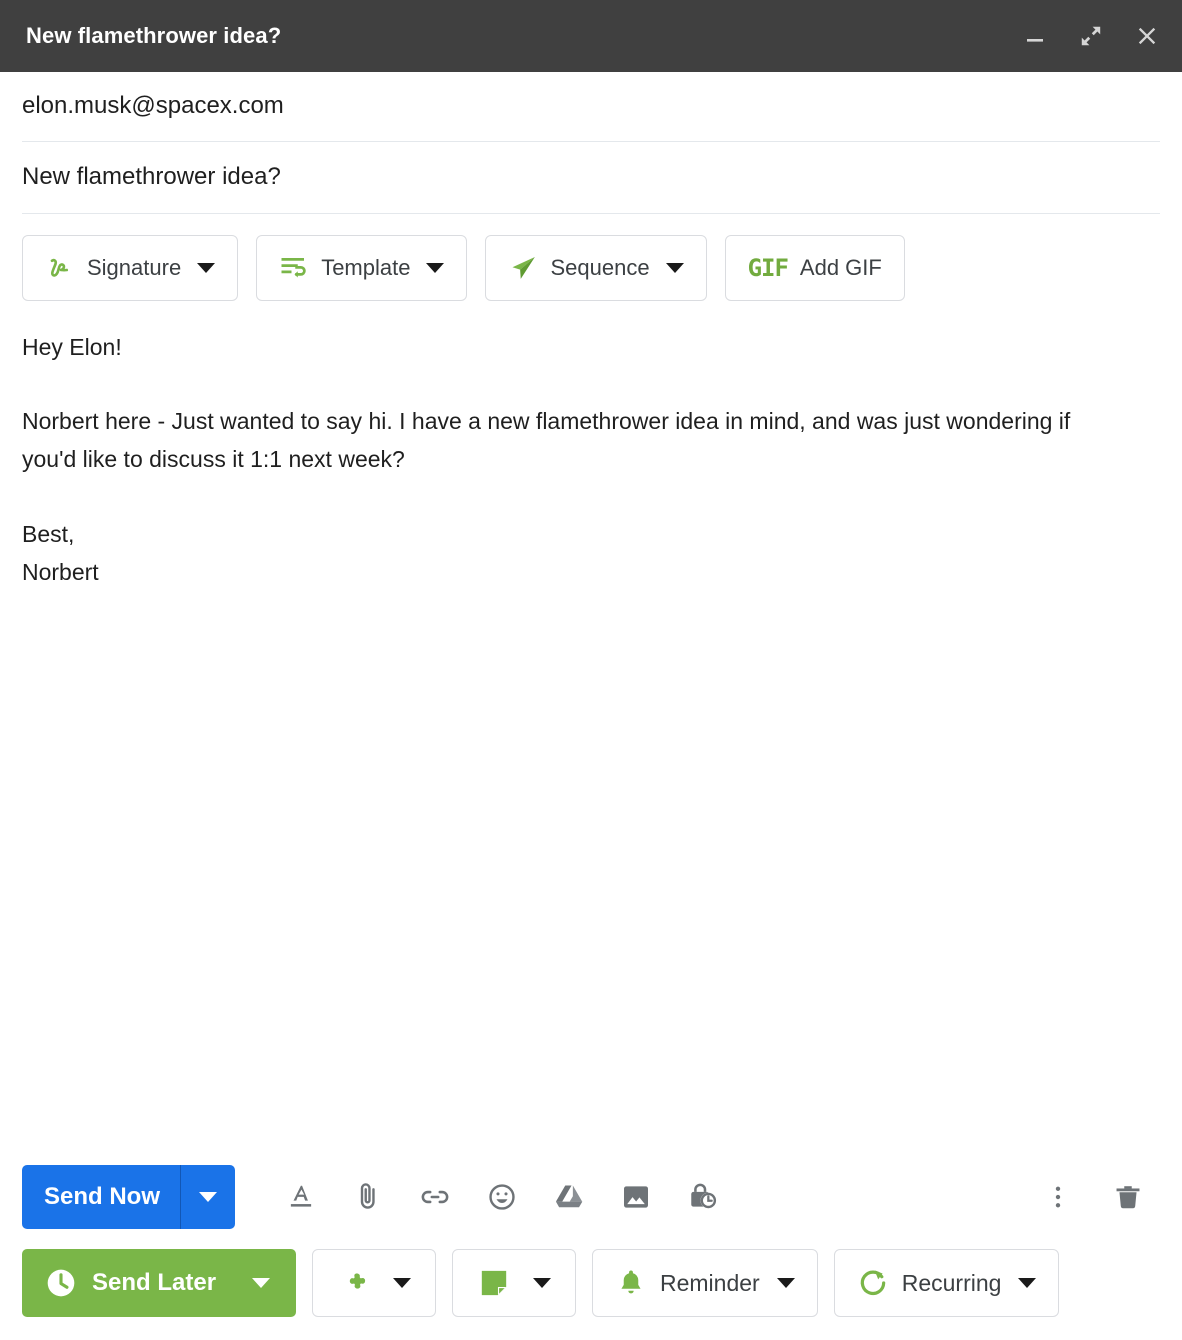  I want to click on insert-photo-icon, so click(636, 1197).